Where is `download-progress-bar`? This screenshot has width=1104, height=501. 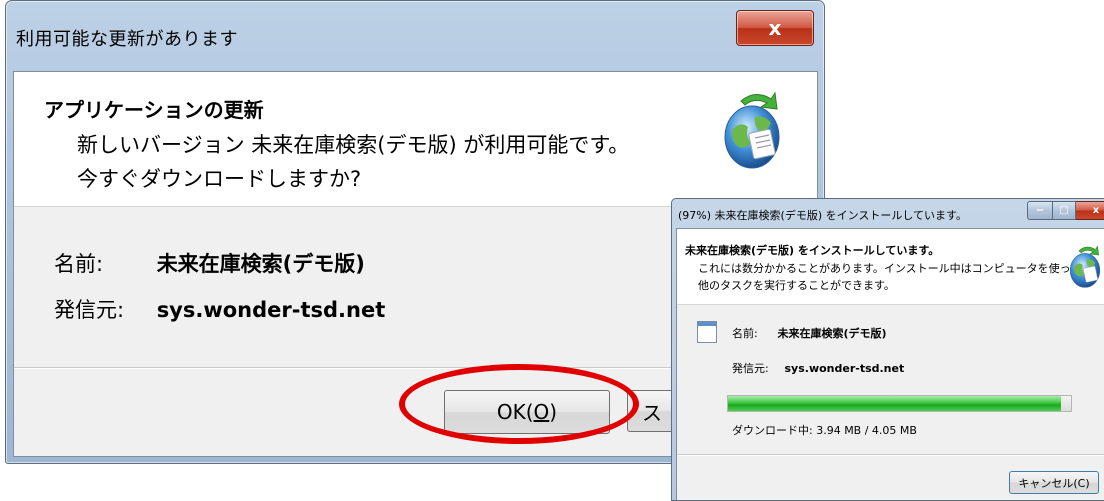 download-progress-bar is located at coordinates (899, 403).